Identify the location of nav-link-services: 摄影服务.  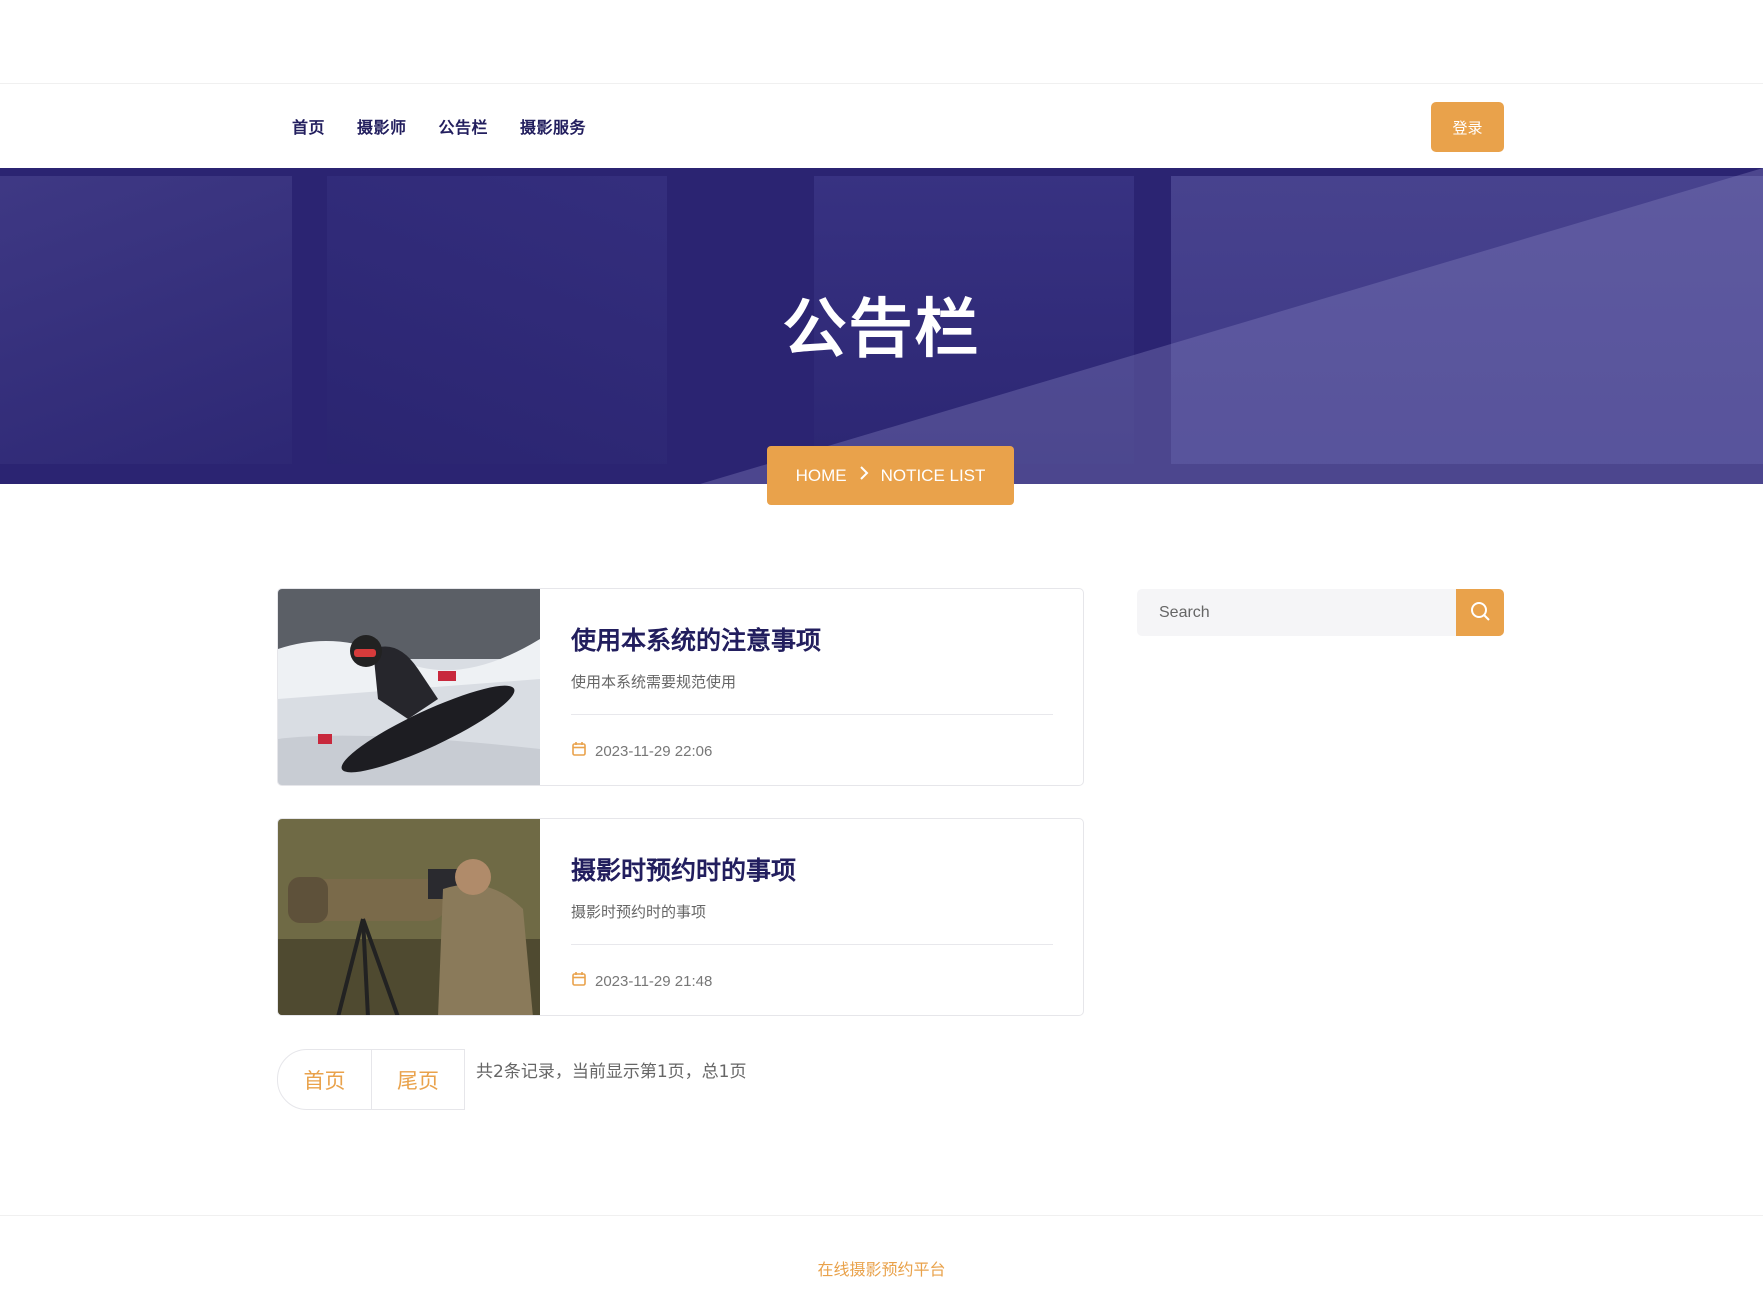
(553, 126).